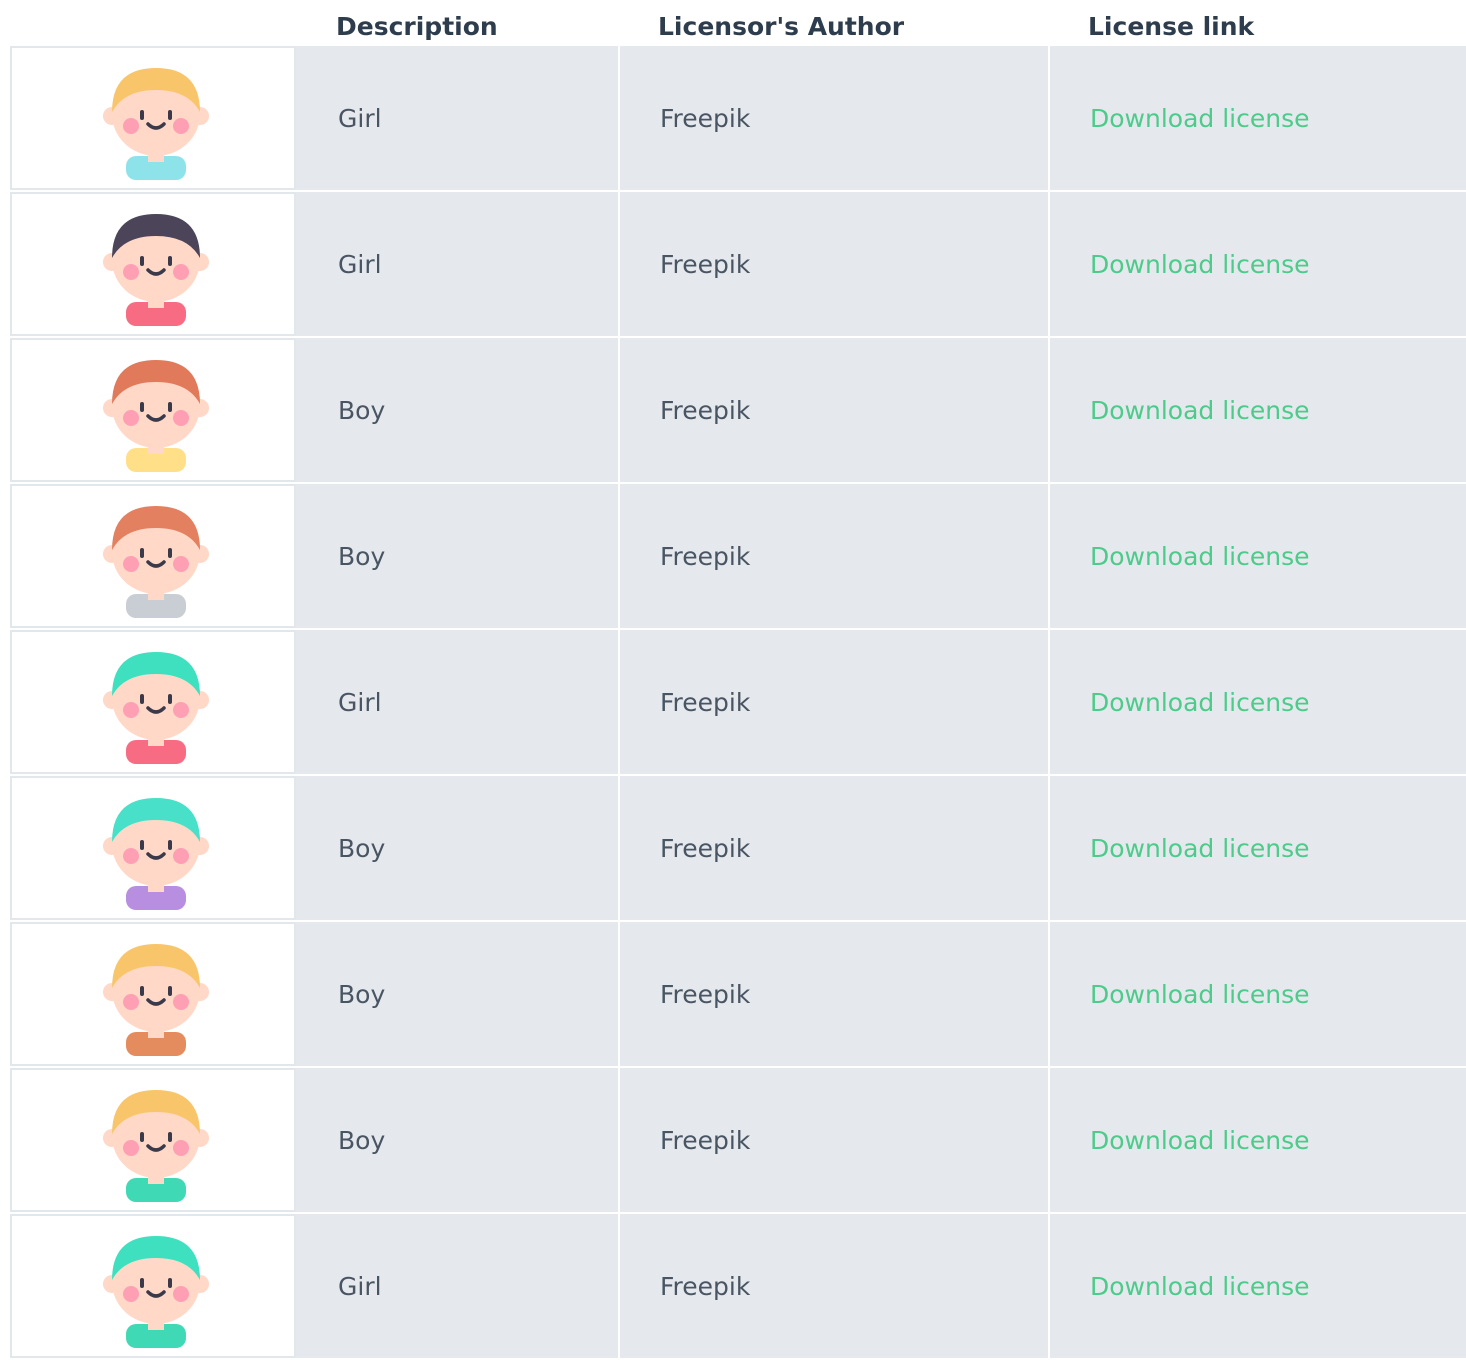 This screenshot has width=1466, height=1360. I want to click on header-license-link: License link, so click(1171, 26).